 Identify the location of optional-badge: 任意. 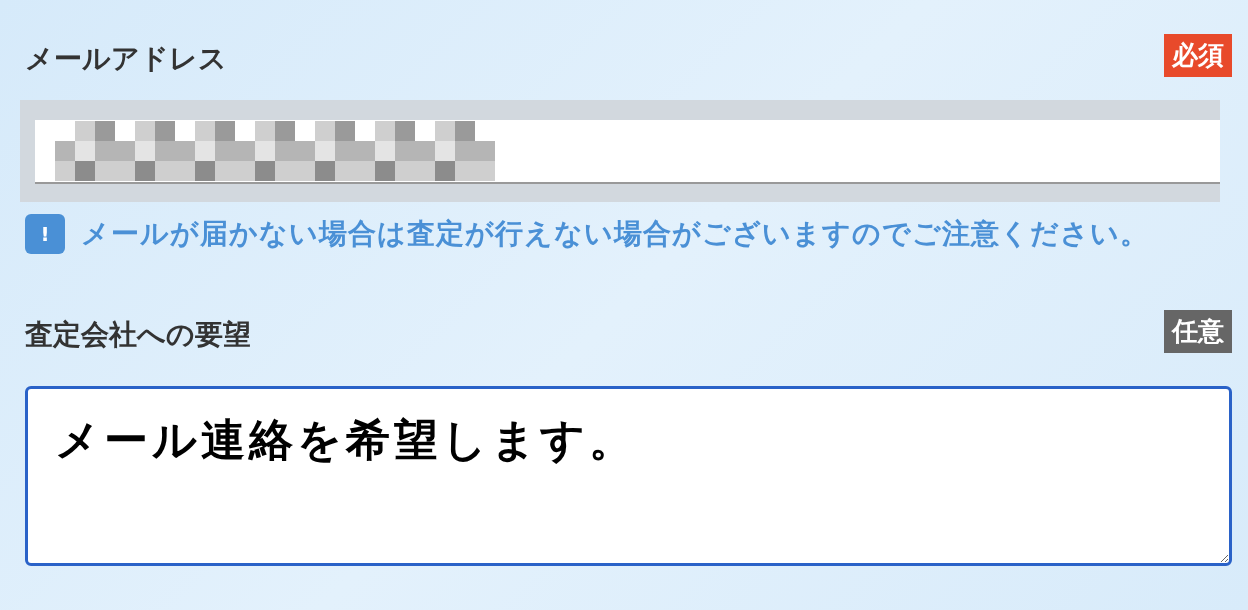
(1198, 331).